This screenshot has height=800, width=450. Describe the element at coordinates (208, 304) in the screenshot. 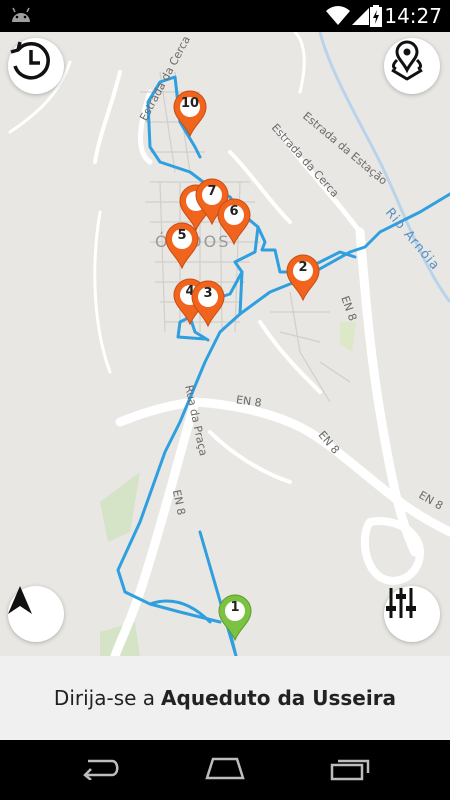

I see `poi-pin-3: 3` at that location.